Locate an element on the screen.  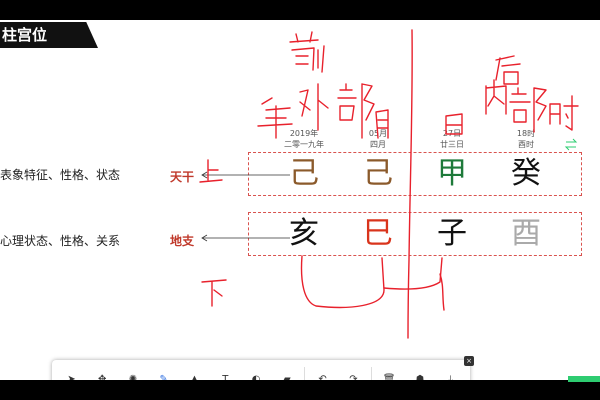
close-icon: × is located at coordinates (469, 361).